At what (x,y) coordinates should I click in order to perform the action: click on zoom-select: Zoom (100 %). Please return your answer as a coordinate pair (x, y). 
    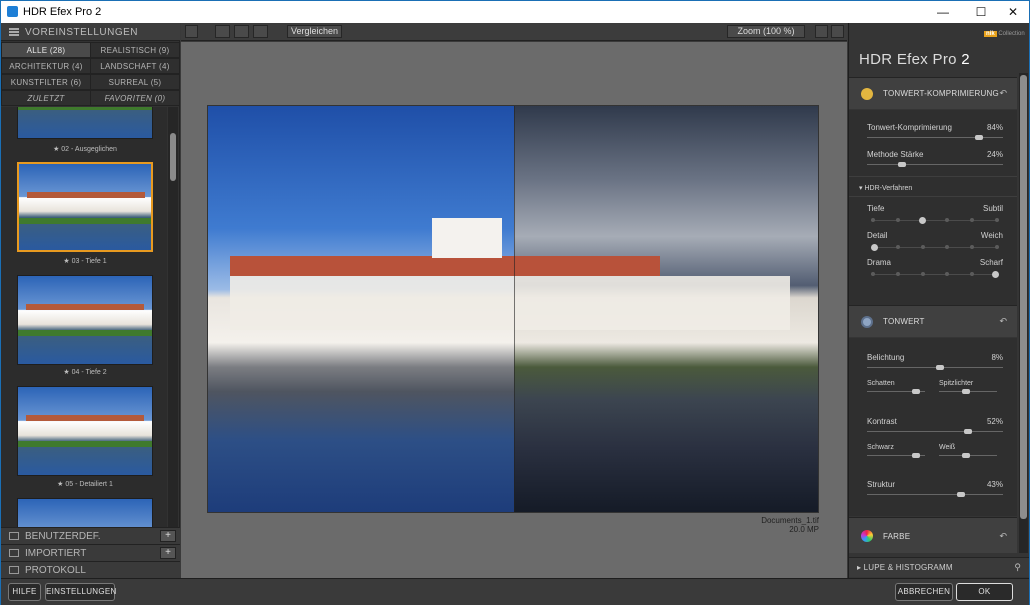
    Looking at the image, I should click on (766, 31).